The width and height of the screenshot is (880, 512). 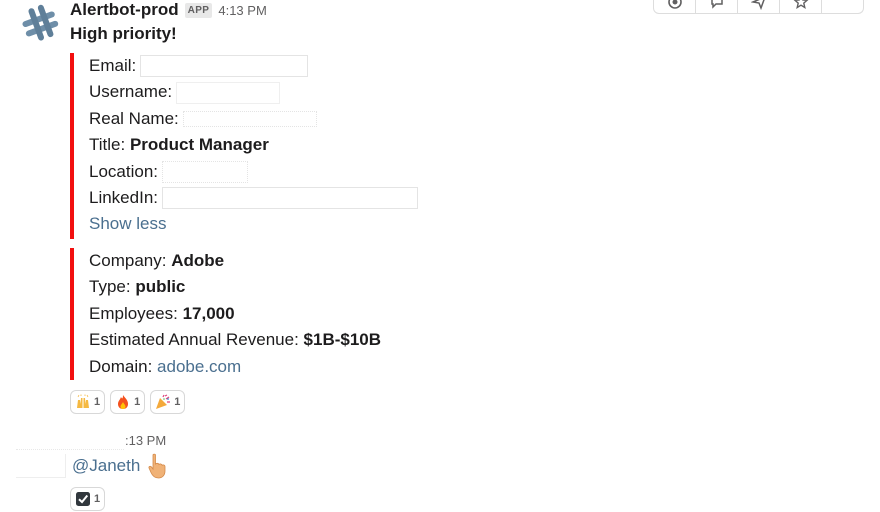 What do you see at coordinates (157, 468) in the screenshot?
I see `pointing-hand-icon` at bounding box center [157, 468].